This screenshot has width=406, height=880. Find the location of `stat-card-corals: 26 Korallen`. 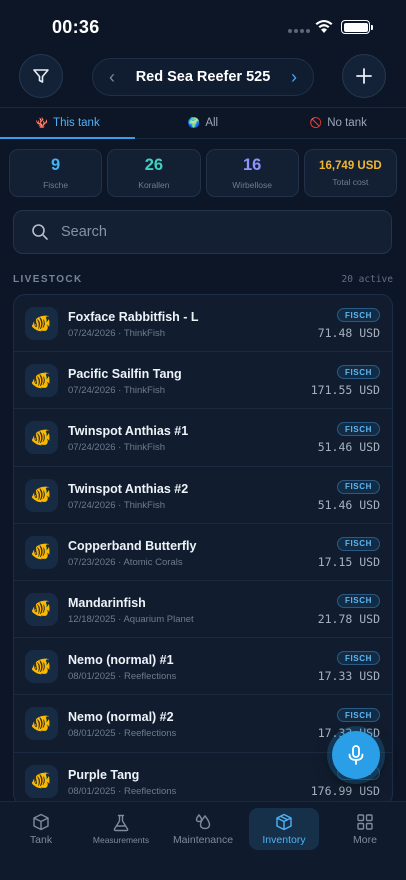

stat-card-corals: 26 Korallen is located at coordinates (154, 173).